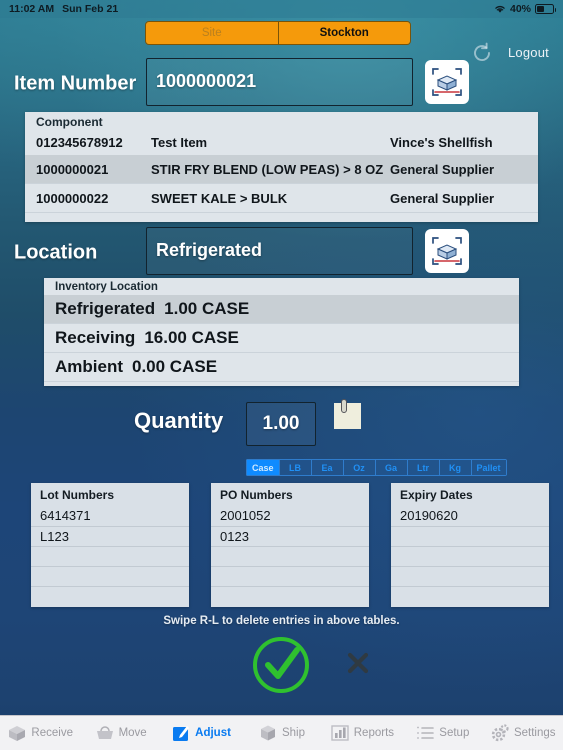 The width and height of the screenshot is (563, 750). I want to click on component-id: 1000000021, so click(72, 169).